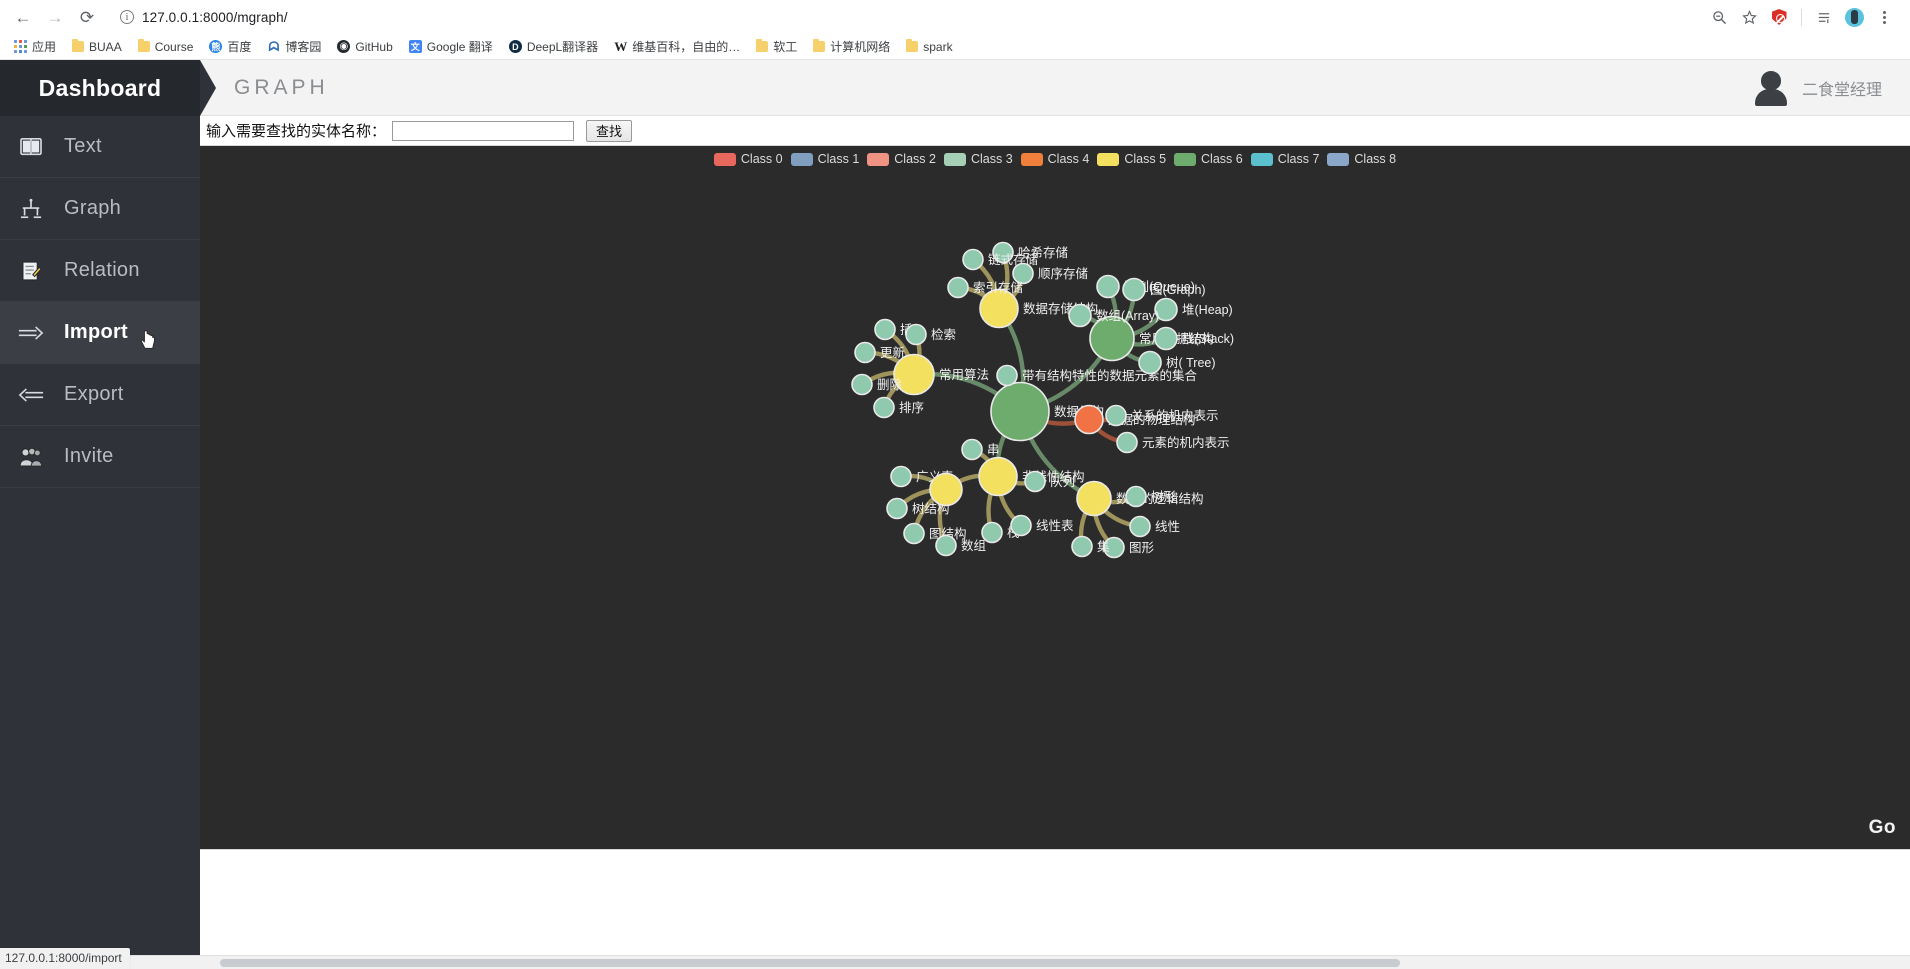 The image size is (1910, 969). Describe the element at coordinates (1719, 17) in the screenshot. I see `zoom-out-icon` at that location.